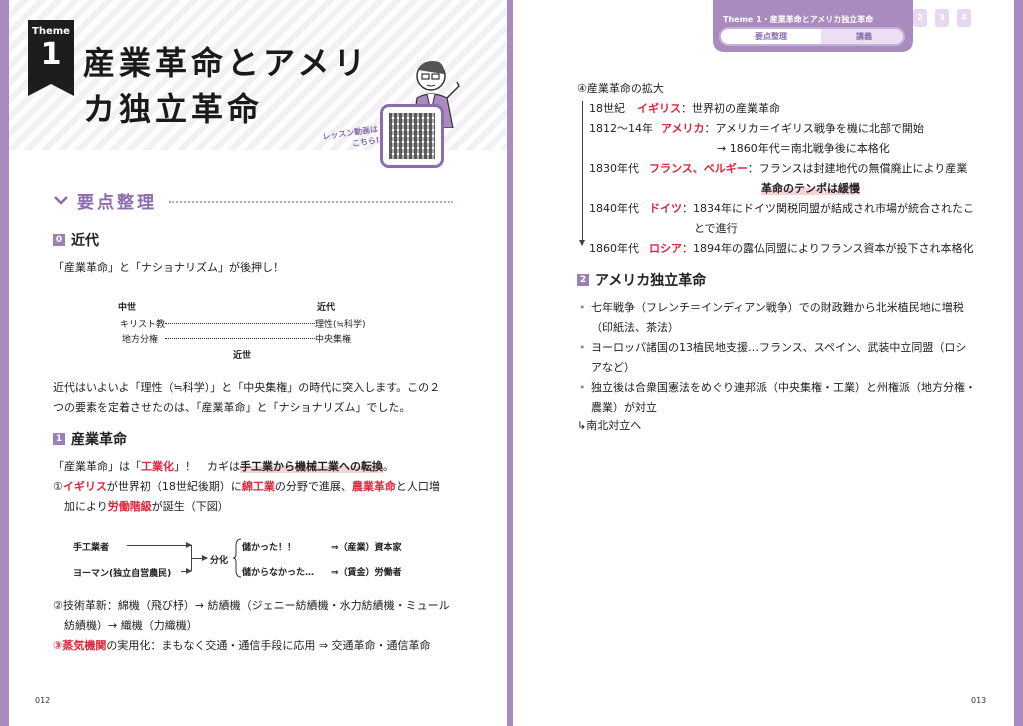  I want to click on s1-intro-highlight: 手工業から機械工業への転換, so click(311, 466).